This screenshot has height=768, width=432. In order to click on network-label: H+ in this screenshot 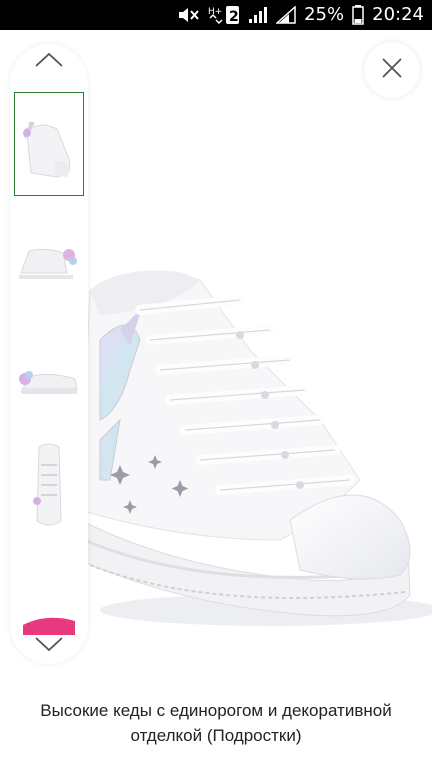, I will do `click(215, 12)`.